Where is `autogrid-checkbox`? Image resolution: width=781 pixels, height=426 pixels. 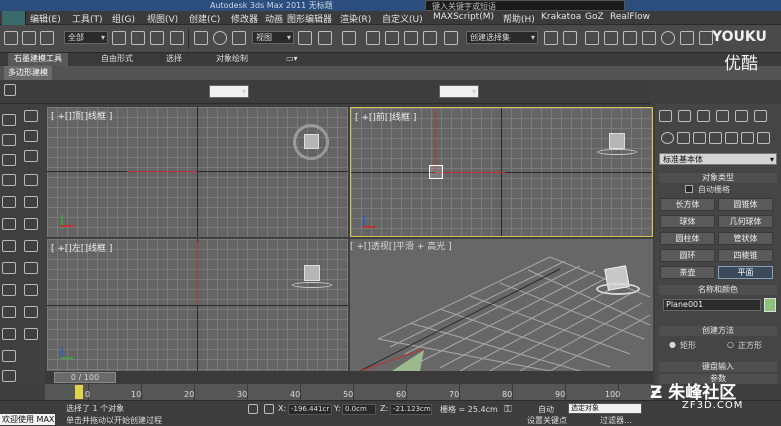
autogrid-checkbox is located at coordinates (689, 189).